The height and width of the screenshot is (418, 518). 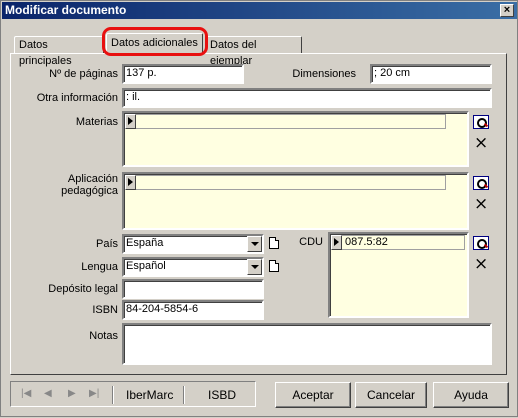 What do you see at coordinates (295, 139) in the screenshot?
I see `materias-list` at bounding box center [295, 139].